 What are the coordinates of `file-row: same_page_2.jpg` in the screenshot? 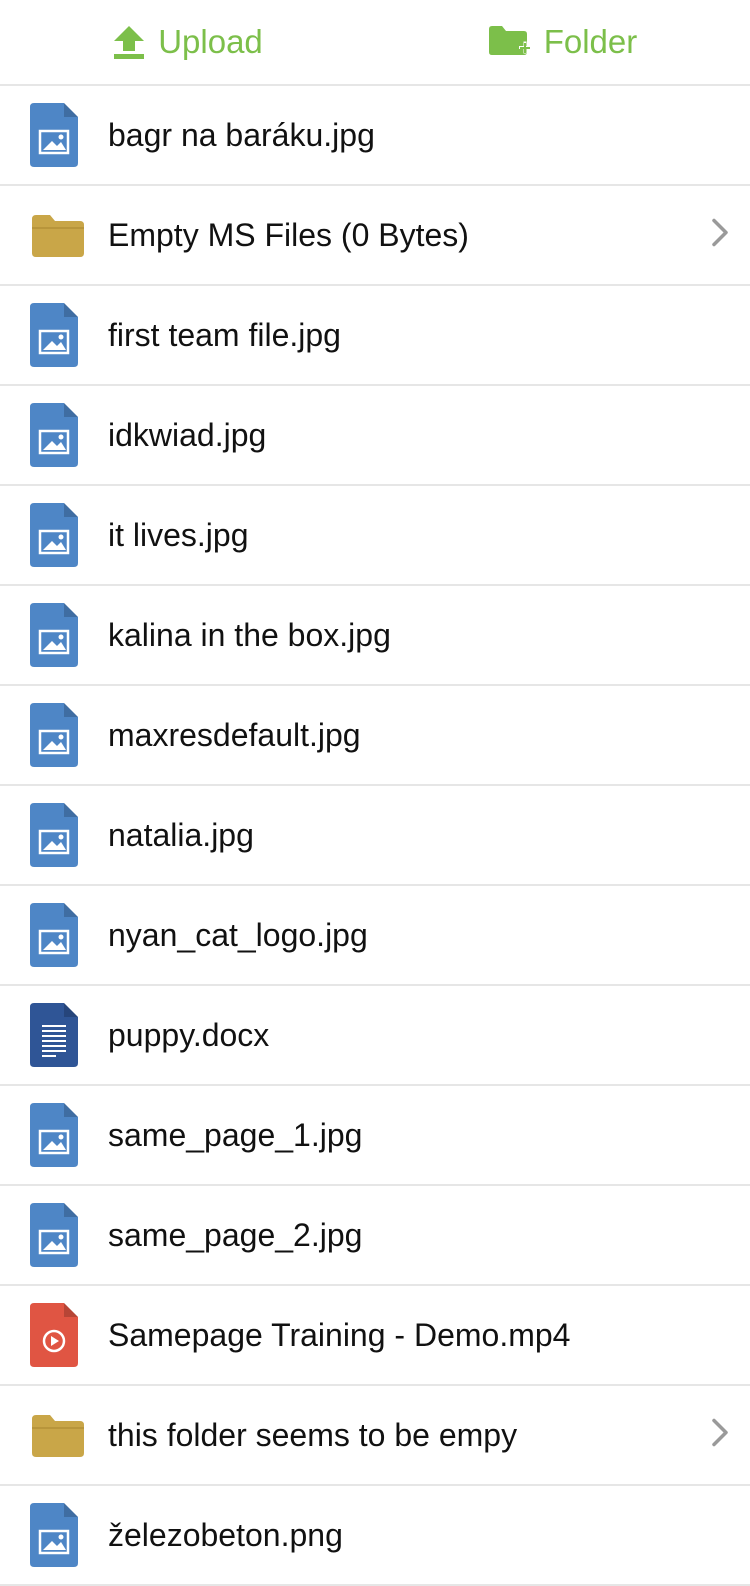 It's located at (375, 1236).